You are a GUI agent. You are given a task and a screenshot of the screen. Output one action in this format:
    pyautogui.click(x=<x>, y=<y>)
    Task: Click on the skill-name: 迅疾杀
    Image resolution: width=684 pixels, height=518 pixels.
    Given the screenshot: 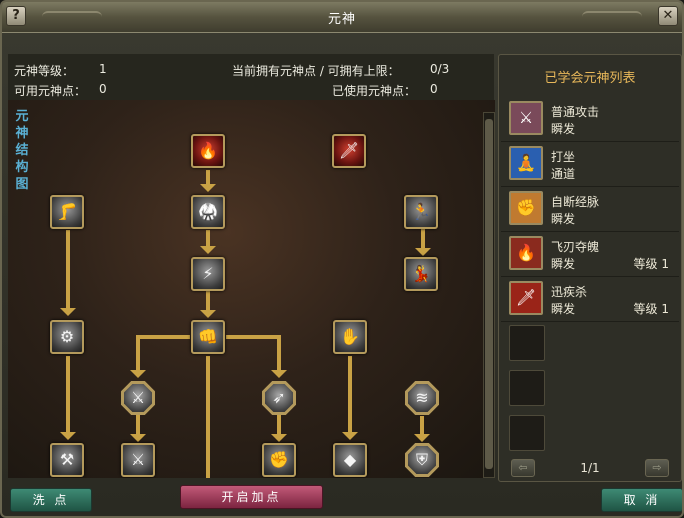 What is the action you would take?
    pyautogui.click(x=569, y=292)
    